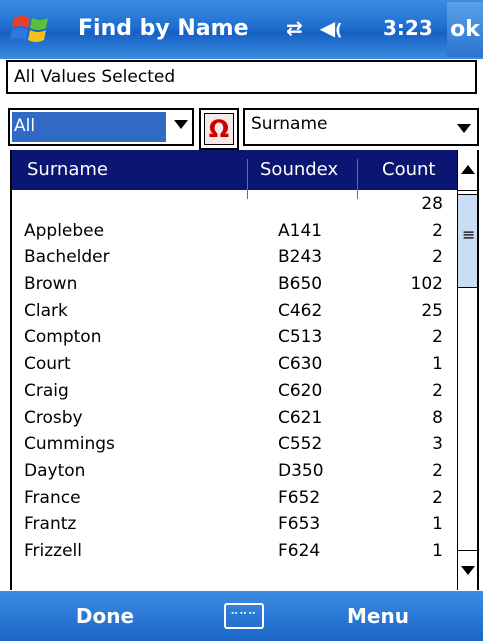 The width and height of the screenshot is (483, 641). Describe the element at coordinates (467, 370) in the screenshot. I see `vertical-scrollbar` at that location.